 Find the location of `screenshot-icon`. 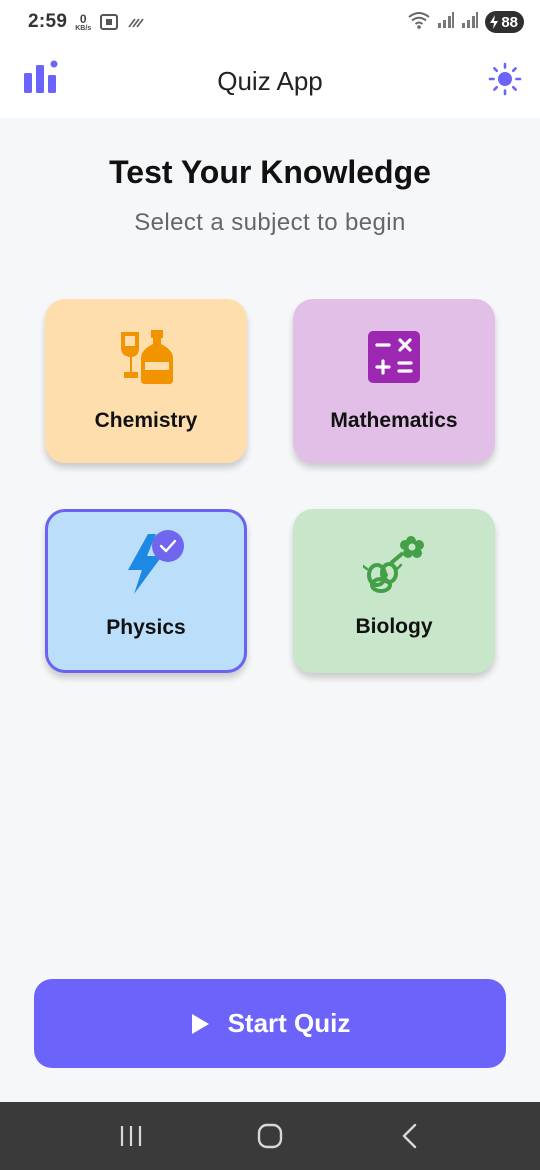

screenshot-icon is located at coordinates (109, 22).